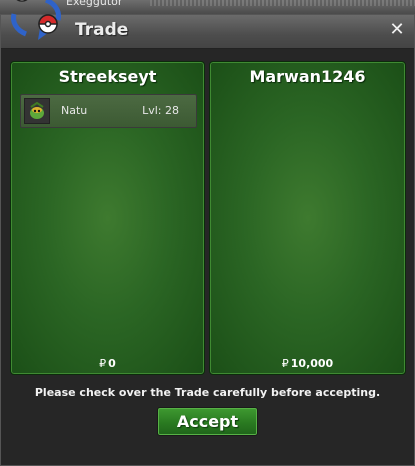 This screenshot has height=466, width=415. Describe the element at coordinates (94, 4) in the screenshot. I see `background-window-text: Exeggutor` at that location.